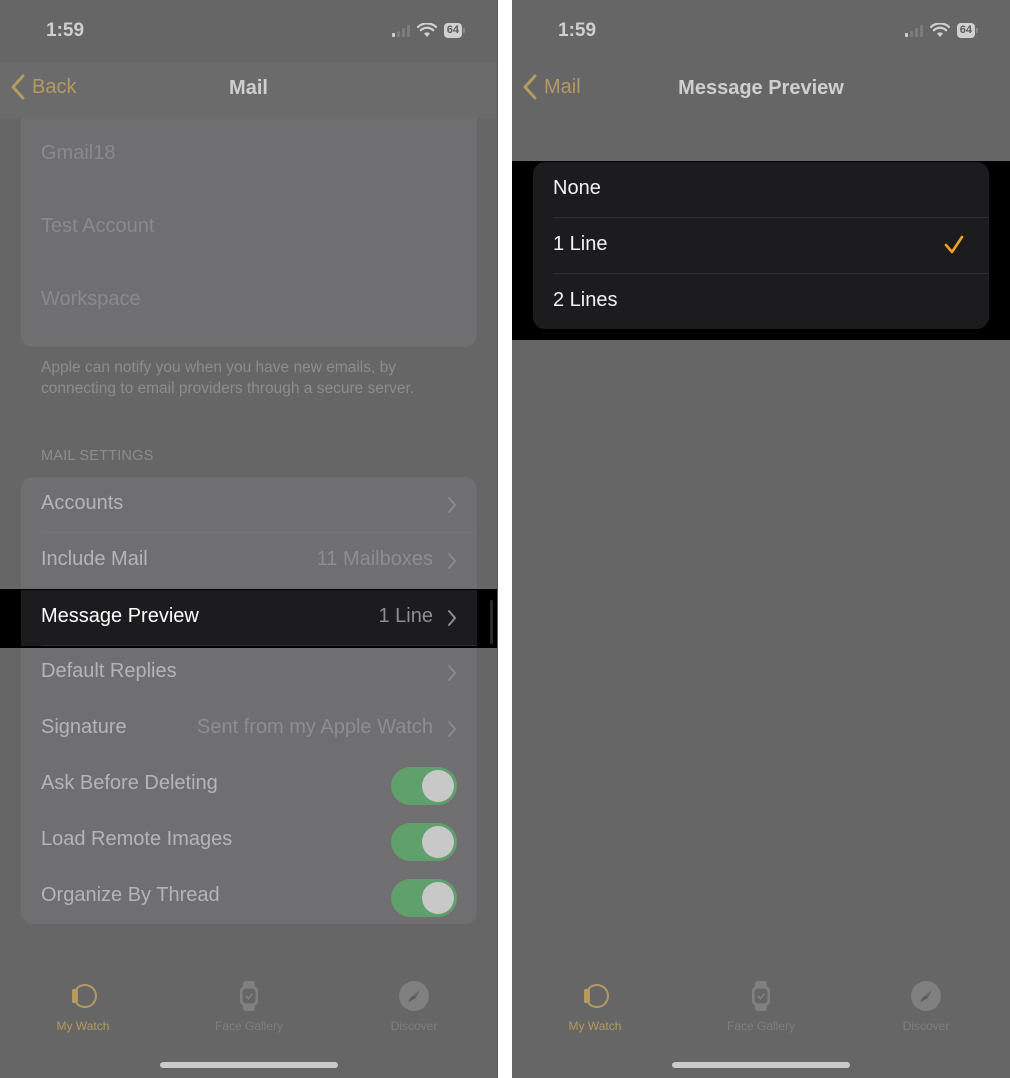 The width and height of the screenshot is (1010, 1078). What do you see at coordinates (249, 841) in the screenshot?
I see `settings-row-load-remote-images: Load Remote Images` at bounding box center [249, 841].